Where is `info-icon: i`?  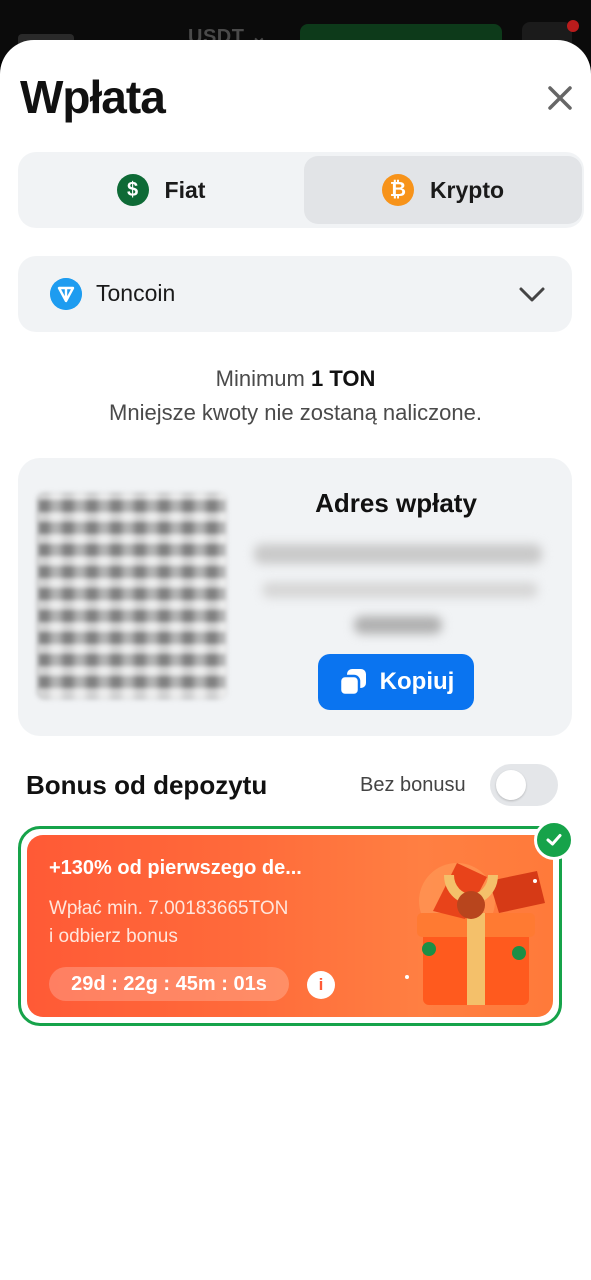 info-icon: i is located at coordinates (321, 985).